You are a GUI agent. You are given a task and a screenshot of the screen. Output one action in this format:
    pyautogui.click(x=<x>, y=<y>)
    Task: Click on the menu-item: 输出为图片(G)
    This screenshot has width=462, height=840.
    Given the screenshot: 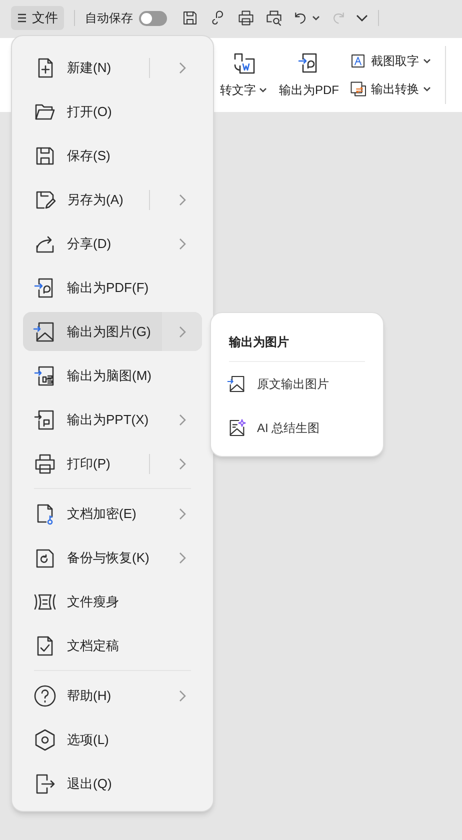 What is the action you would take?
    pyautogui.click(x=112, y=331)
    